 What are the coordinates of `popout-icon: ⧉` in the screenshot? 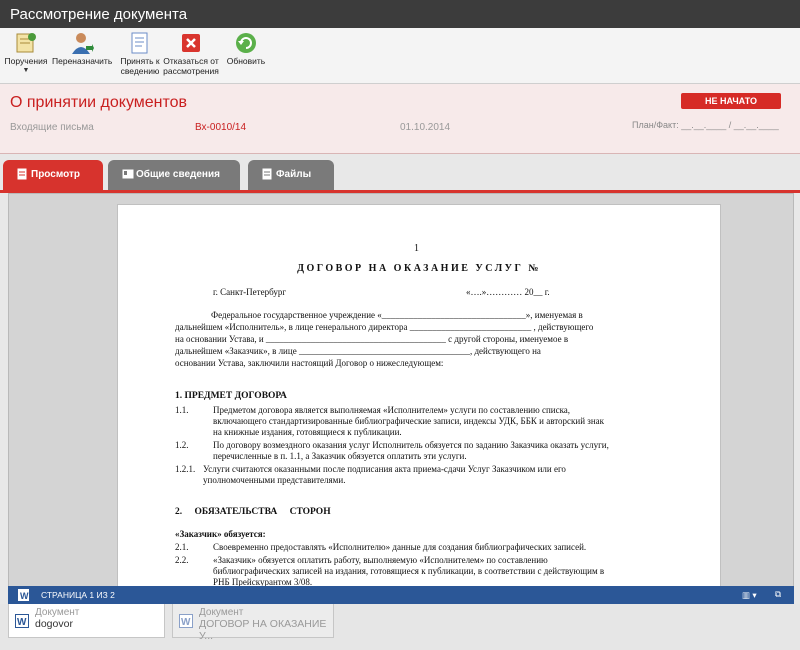 It's located at (778, 594).